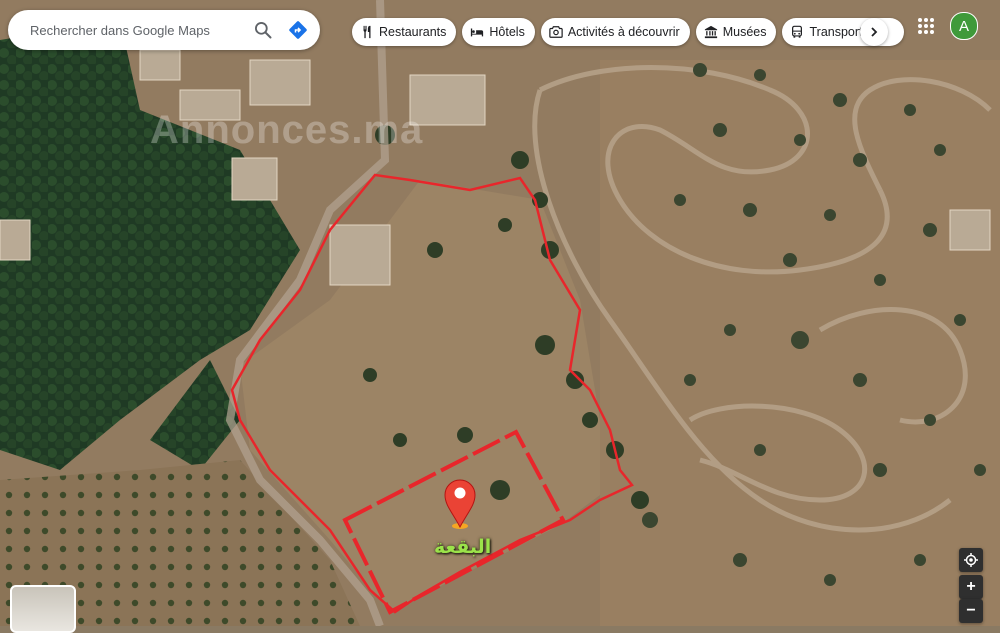 This screenshot has width=1000, height=633. What do you see at coordinates (462, 547) in the screenshot?
I see `pin-label: البقعة` at bounding box center [462, 547].